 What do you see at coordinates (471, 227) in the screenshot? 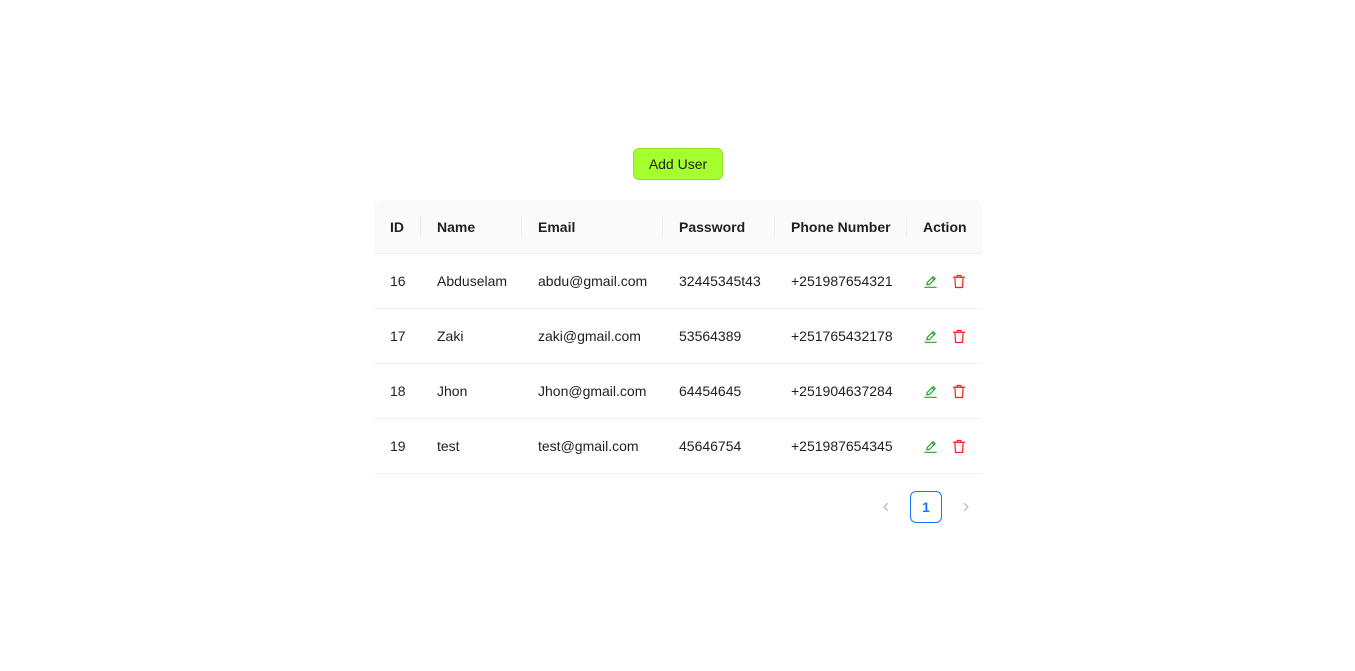
I see `column-header-name: Name` at bounding box center [471, 227].